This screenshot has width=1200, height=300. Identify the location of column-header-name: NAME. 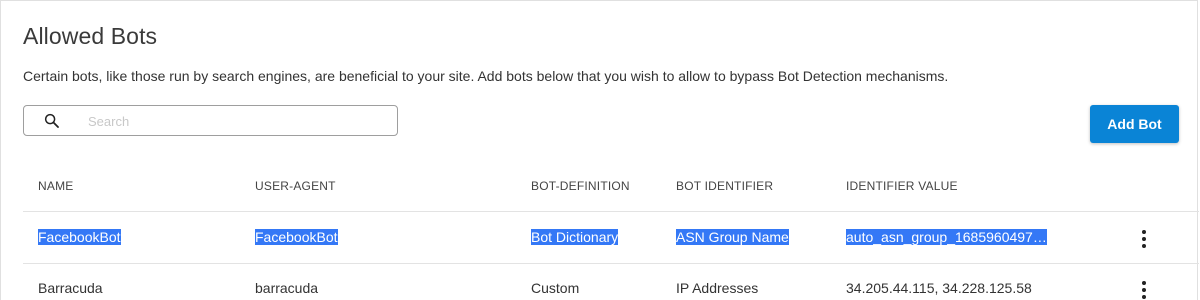
(56, 186).